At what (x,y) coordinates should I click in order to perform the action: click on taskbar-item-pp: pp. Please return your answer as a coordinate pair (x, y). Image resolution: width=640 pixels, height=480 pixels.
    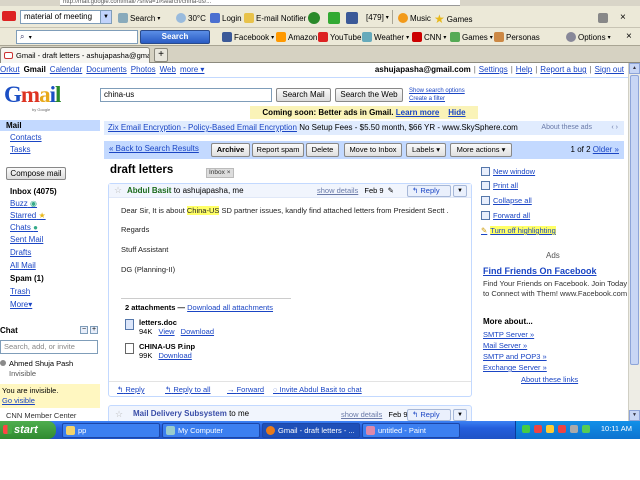
    Looking at the image, I should click on (111, 430).